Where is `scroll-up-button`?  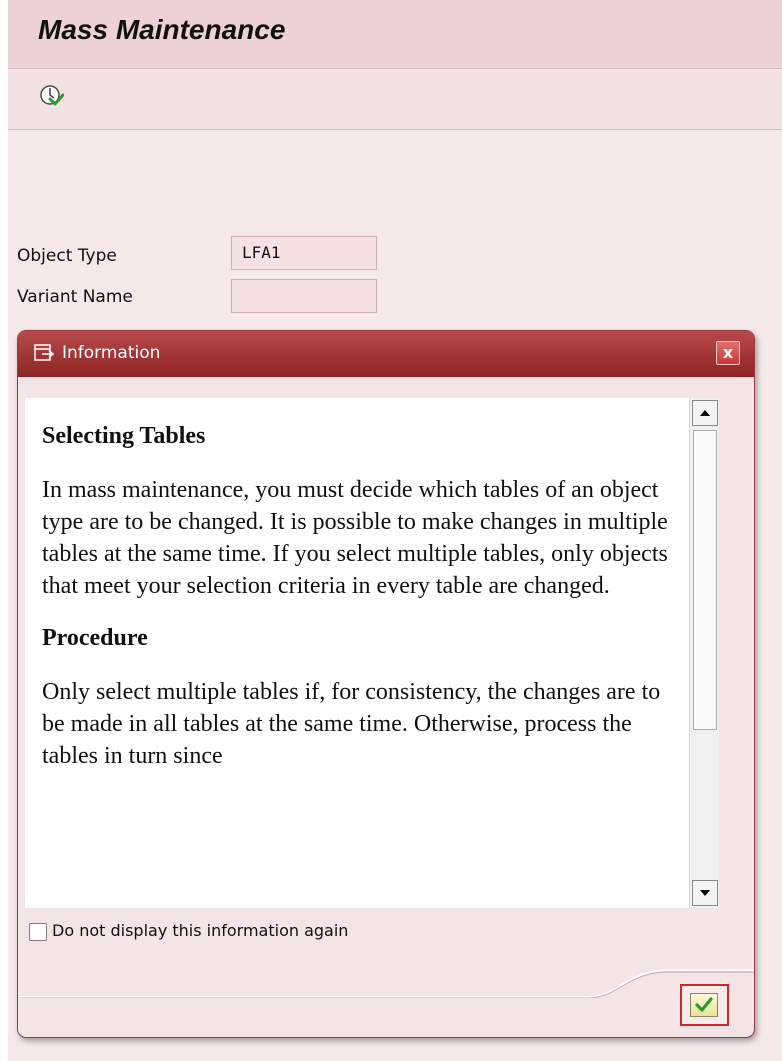 scroll-up-button is located at coordinates (705, 413).